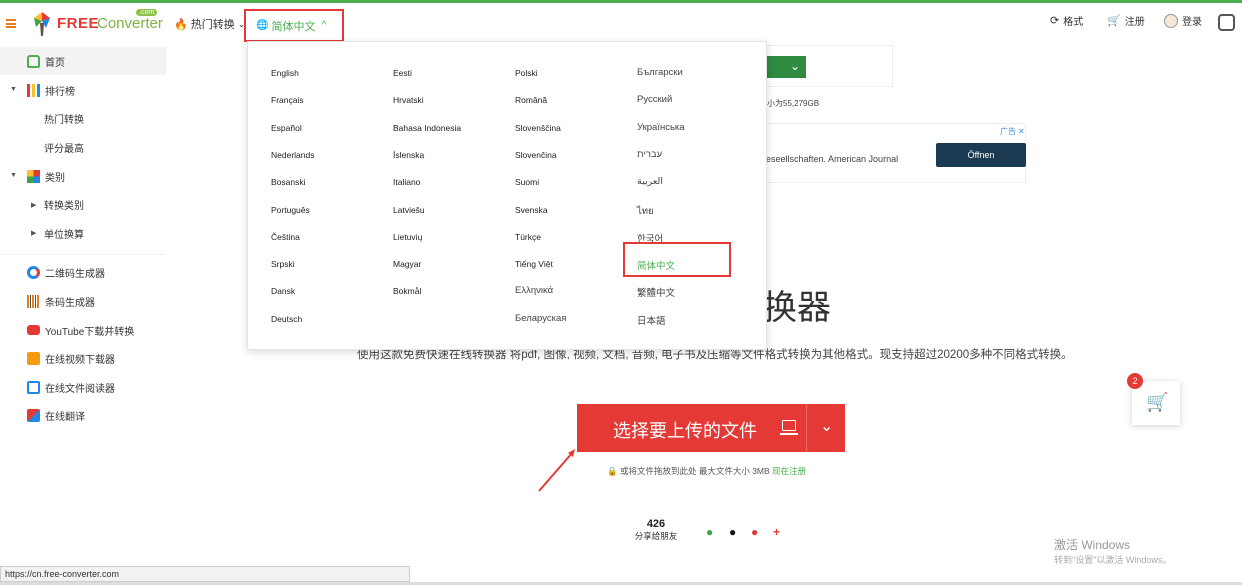 The height and width of the screenshot is (585, 1242). I want to click on page-title: 换器, so click(797, 308).